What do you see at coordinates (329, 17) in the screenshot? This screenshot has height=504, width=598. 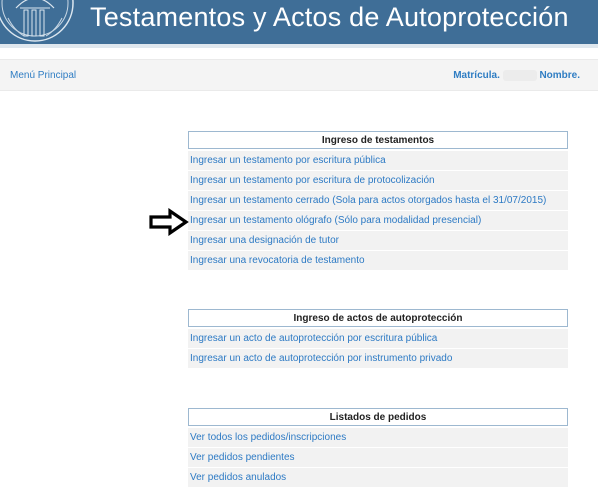 I see `page-title: Testamentos y Actos de Autoprotección` at bounding box center [329, 17].